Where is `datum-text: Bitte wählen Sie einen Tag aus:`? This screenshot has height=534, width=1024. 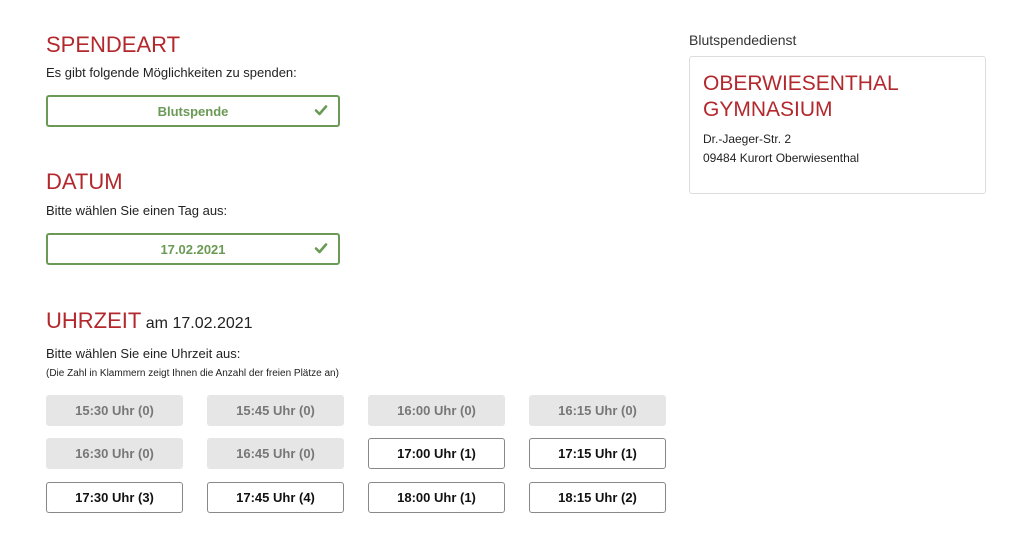 datum-text: Bitte wählen Sie einen Tag aus: is located at coordinates (137, 210).